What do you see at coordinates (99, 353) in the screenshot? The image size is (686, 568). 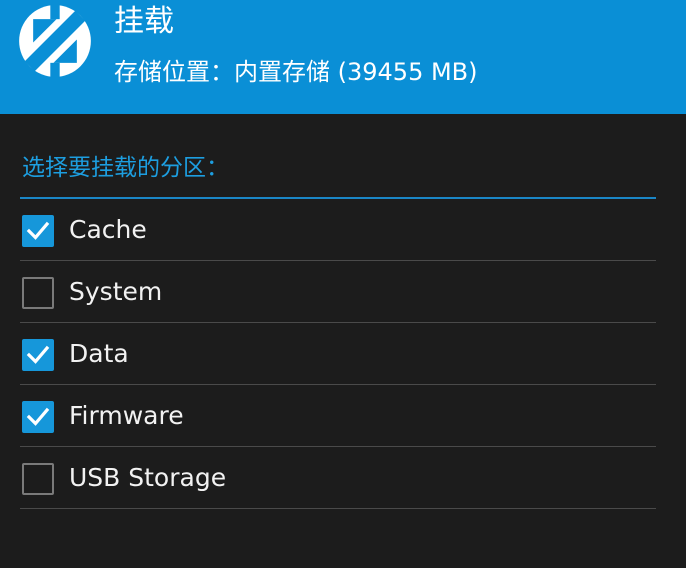 I see `partition-label-data: Data` at bounding box center [99, 353].